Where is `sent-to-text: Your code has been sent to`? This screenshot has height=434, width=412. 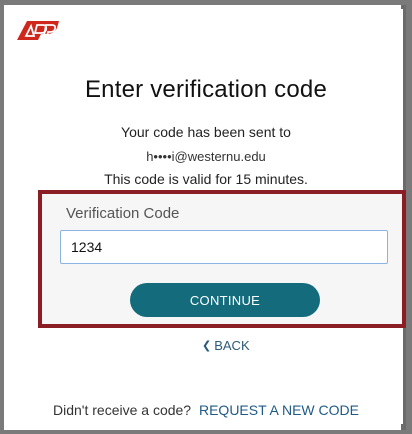
sent-to-text: Your code has been sent to is located at coordinates (206, 132).